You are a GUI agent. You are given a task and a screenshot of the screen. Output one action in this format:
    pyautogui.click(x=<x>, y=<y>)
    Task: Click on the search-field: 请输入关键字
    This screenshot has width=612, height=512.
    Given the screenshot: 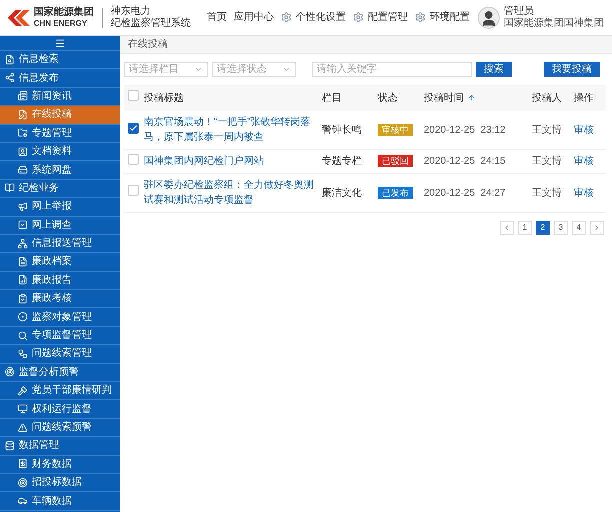 What is the action you would take?
    pyautogui.click(x=392, y=69)
    